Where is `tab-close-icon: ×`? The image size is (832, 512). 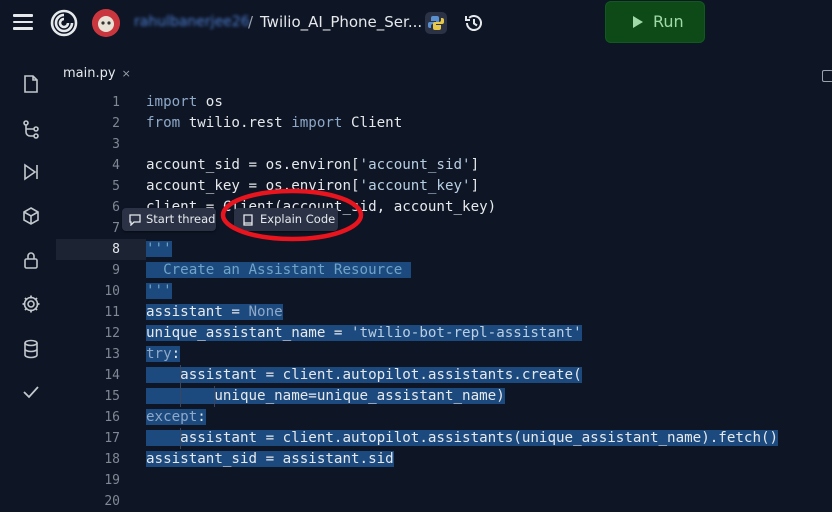 tab-close-icon: × is located at coordinates (126, 73).